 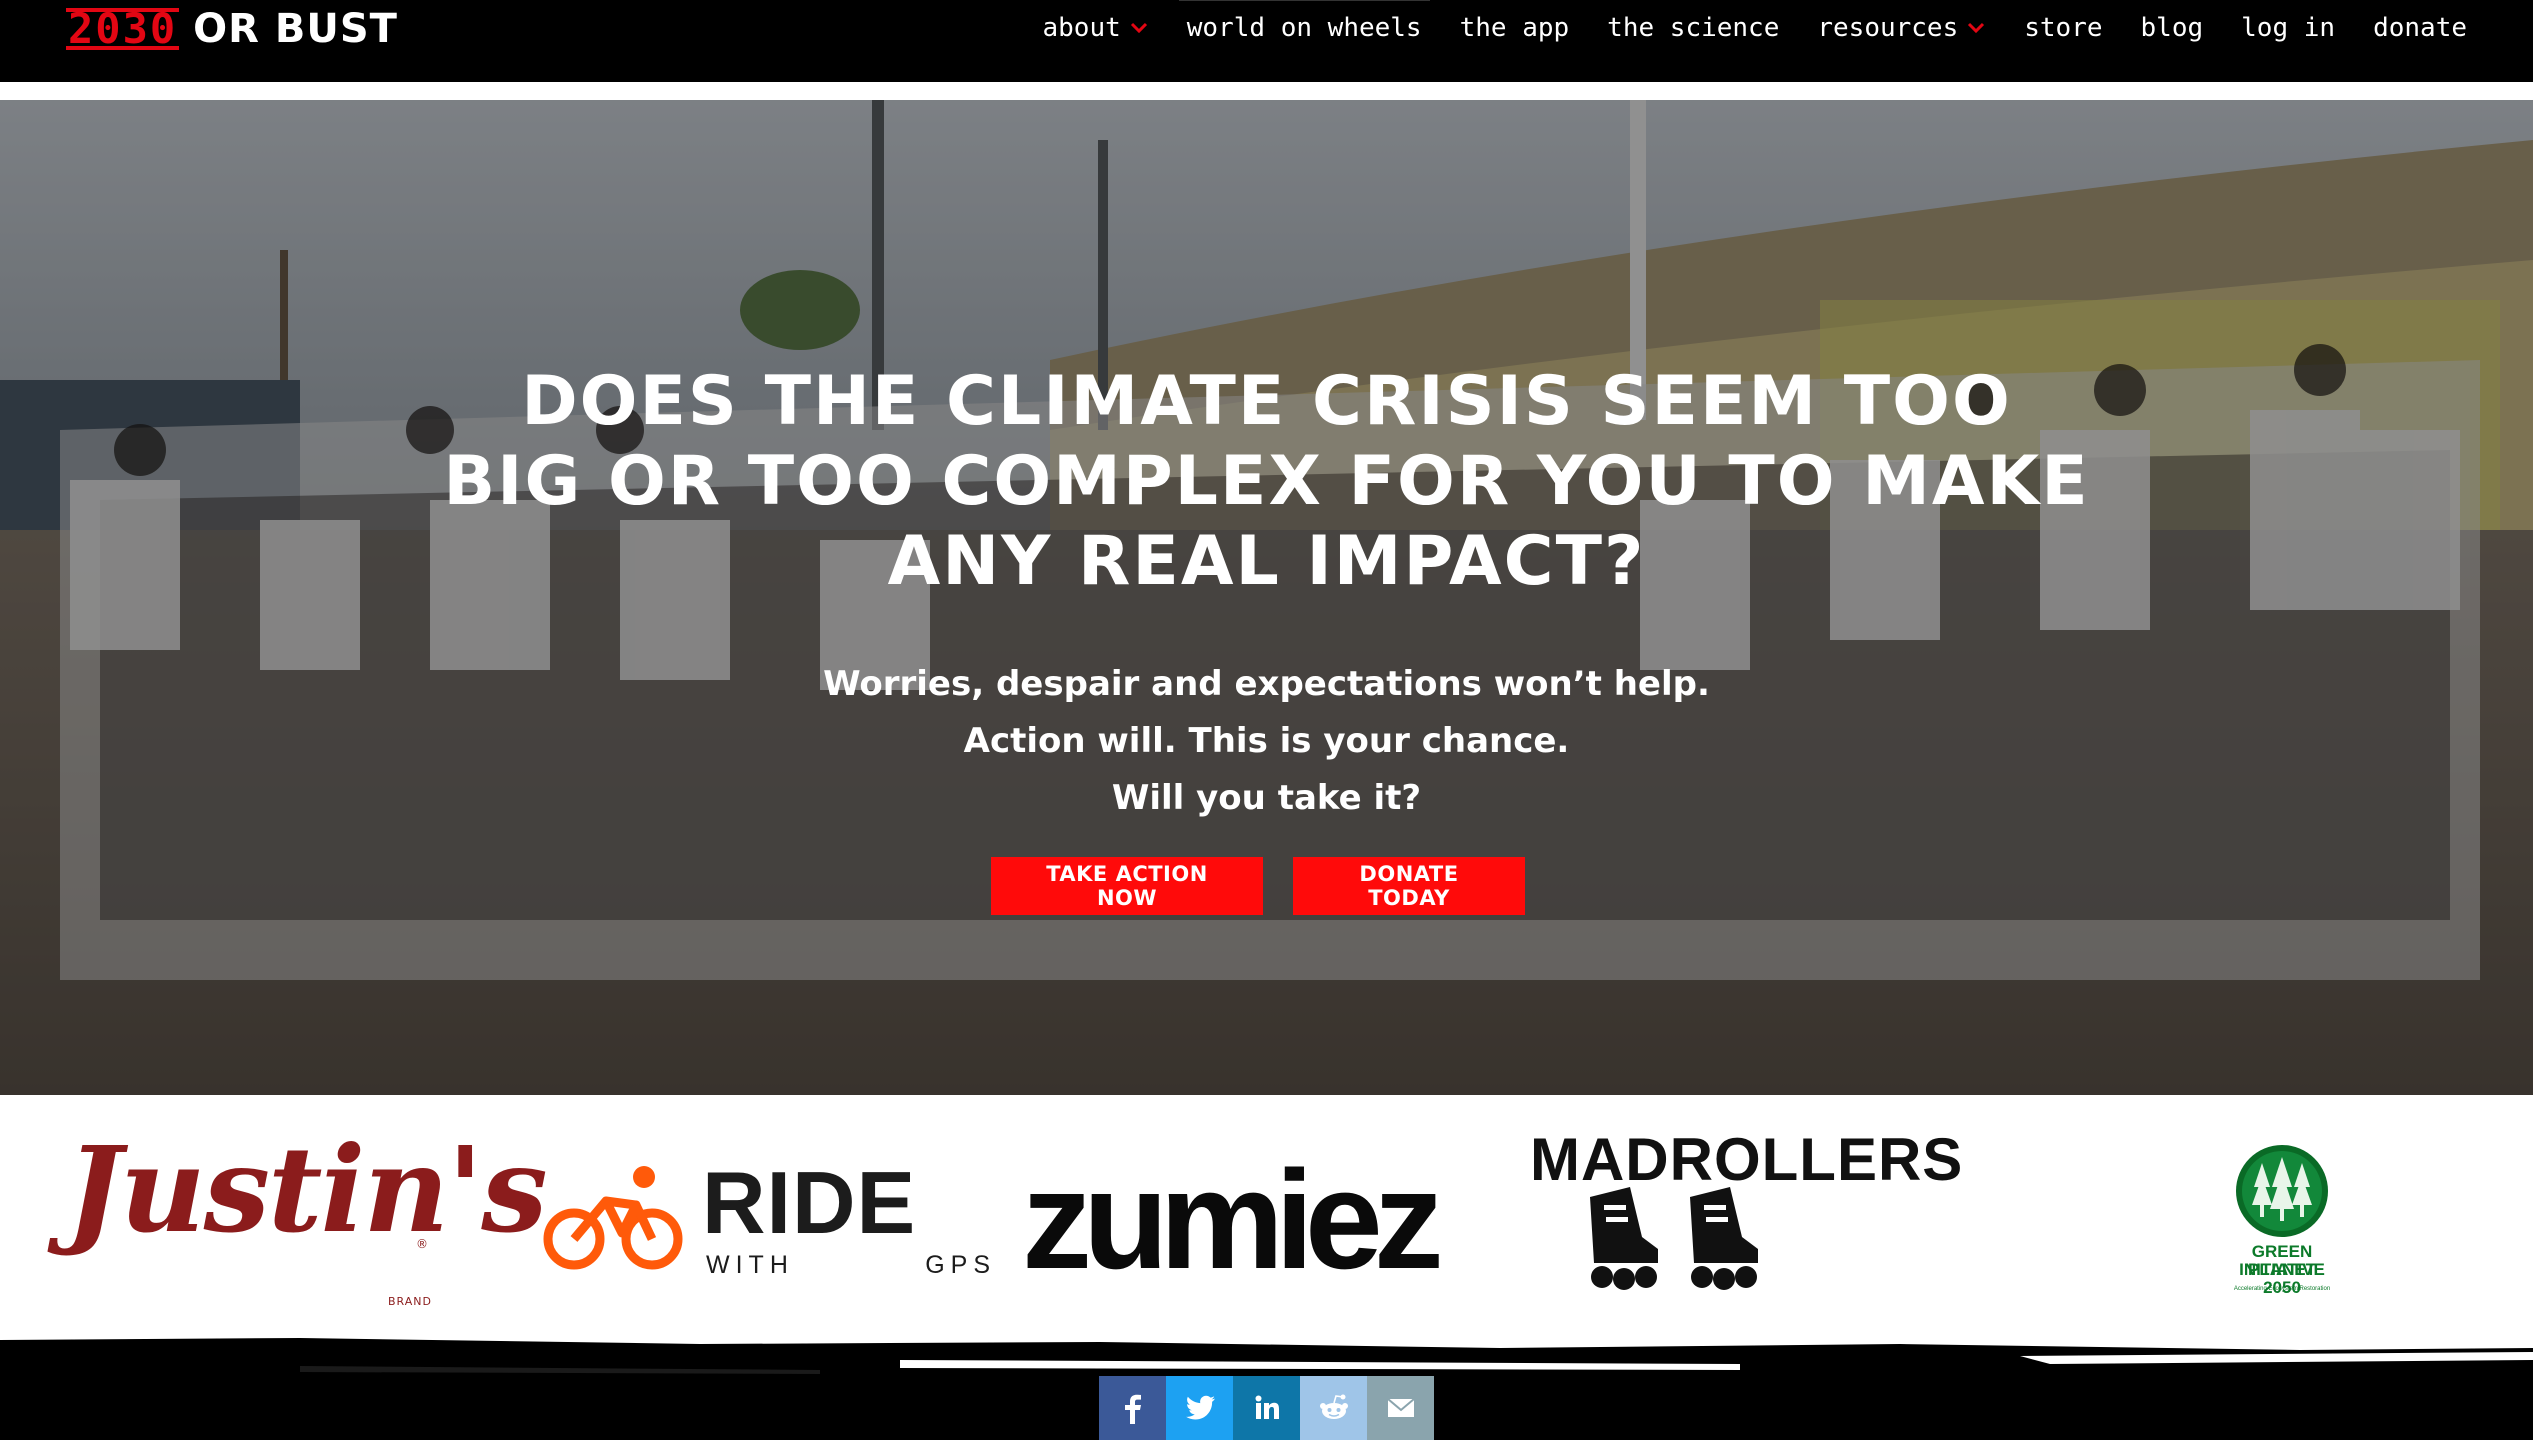 I want to click on share-twitter-button, so click(x=1199, y=1408).